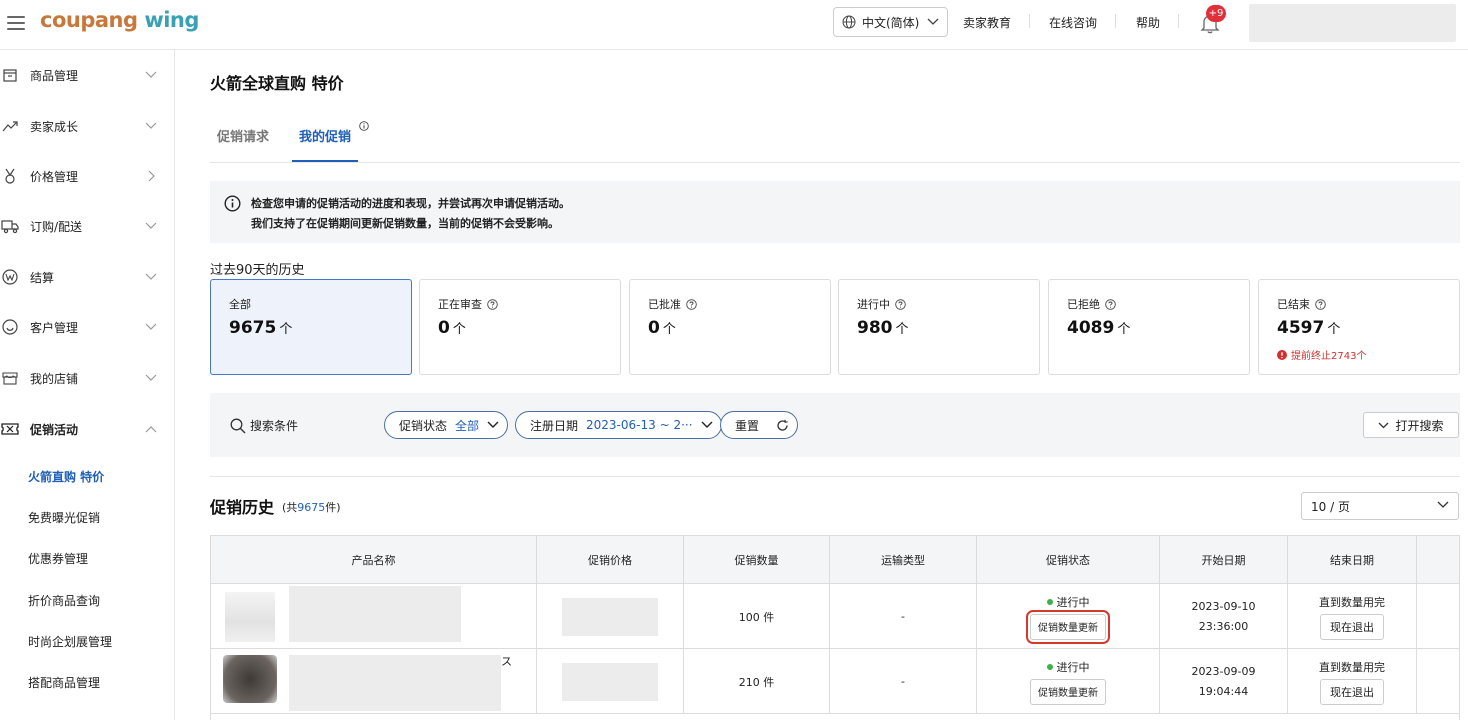  What do you see at coordinates (66, 476) in the screenshot?
I see `sidebar-subitem-rocket-special: 火箭直购 特价` at bounding box center [66, 476].